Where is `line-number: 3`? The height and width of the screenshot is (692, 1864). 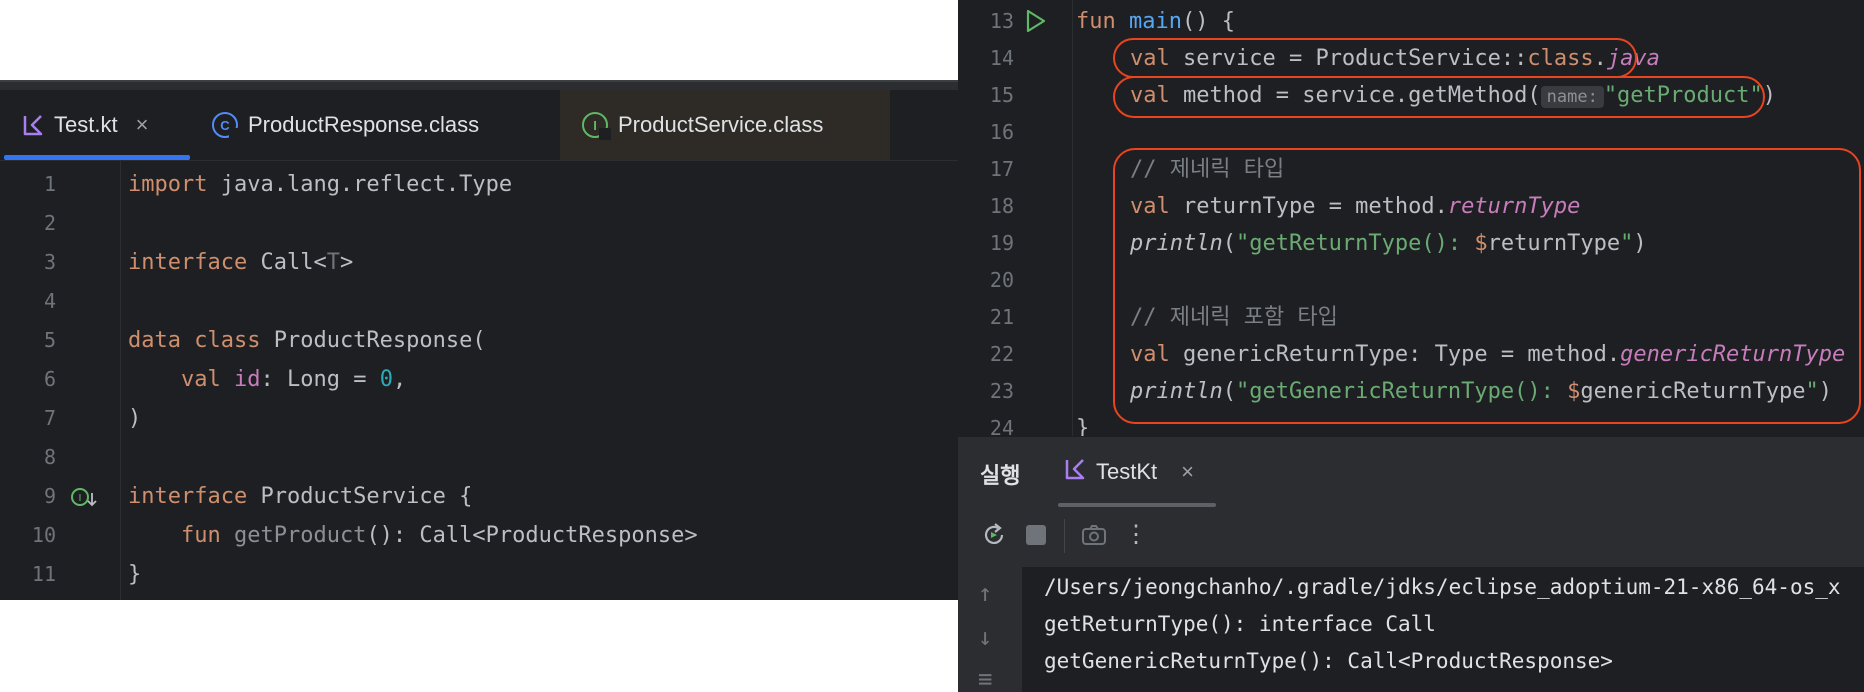
line-number: 3 is located at coordinates (49, 262).